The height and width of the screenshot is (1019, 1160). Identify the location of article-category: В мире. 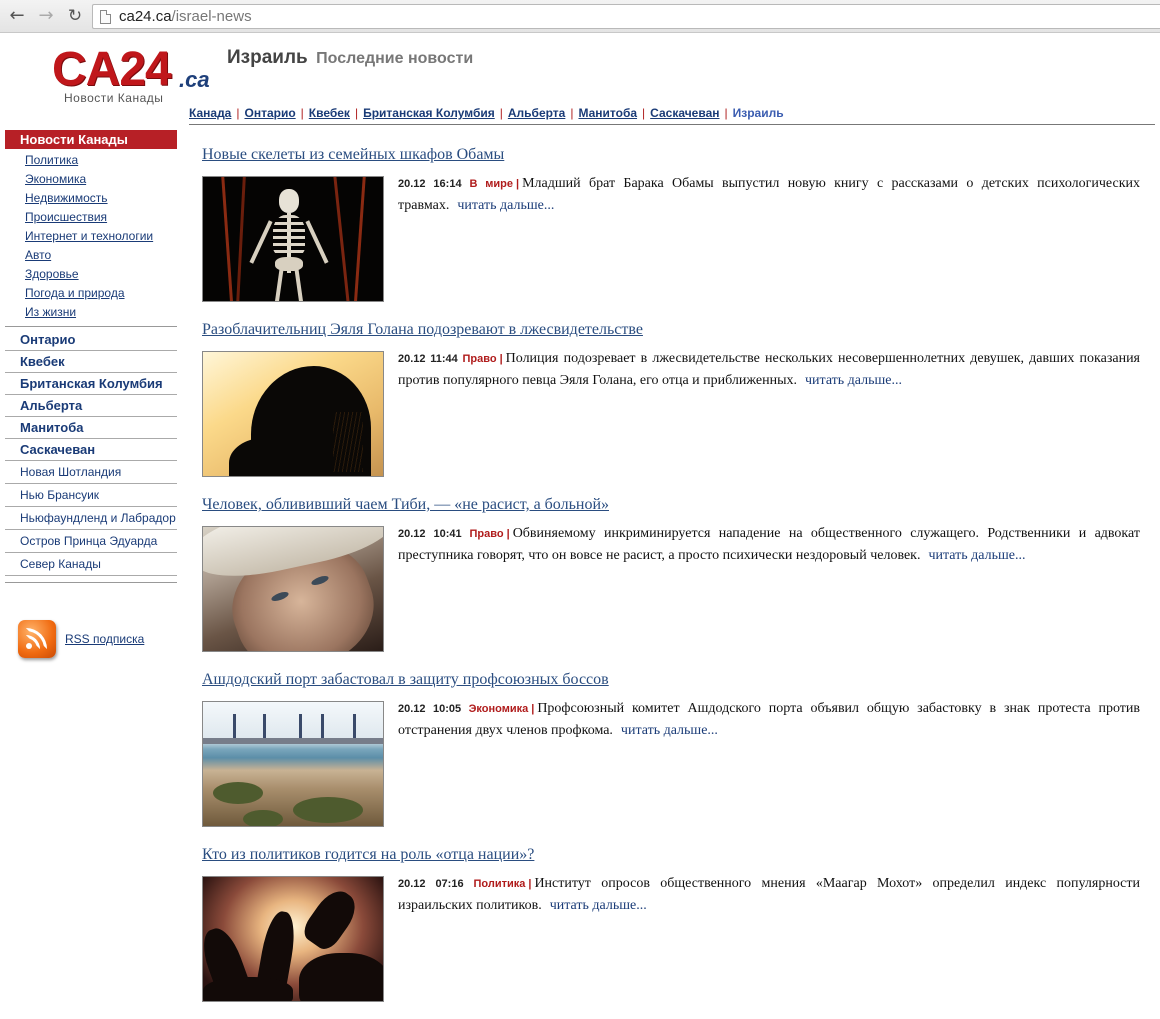
(491, 184).